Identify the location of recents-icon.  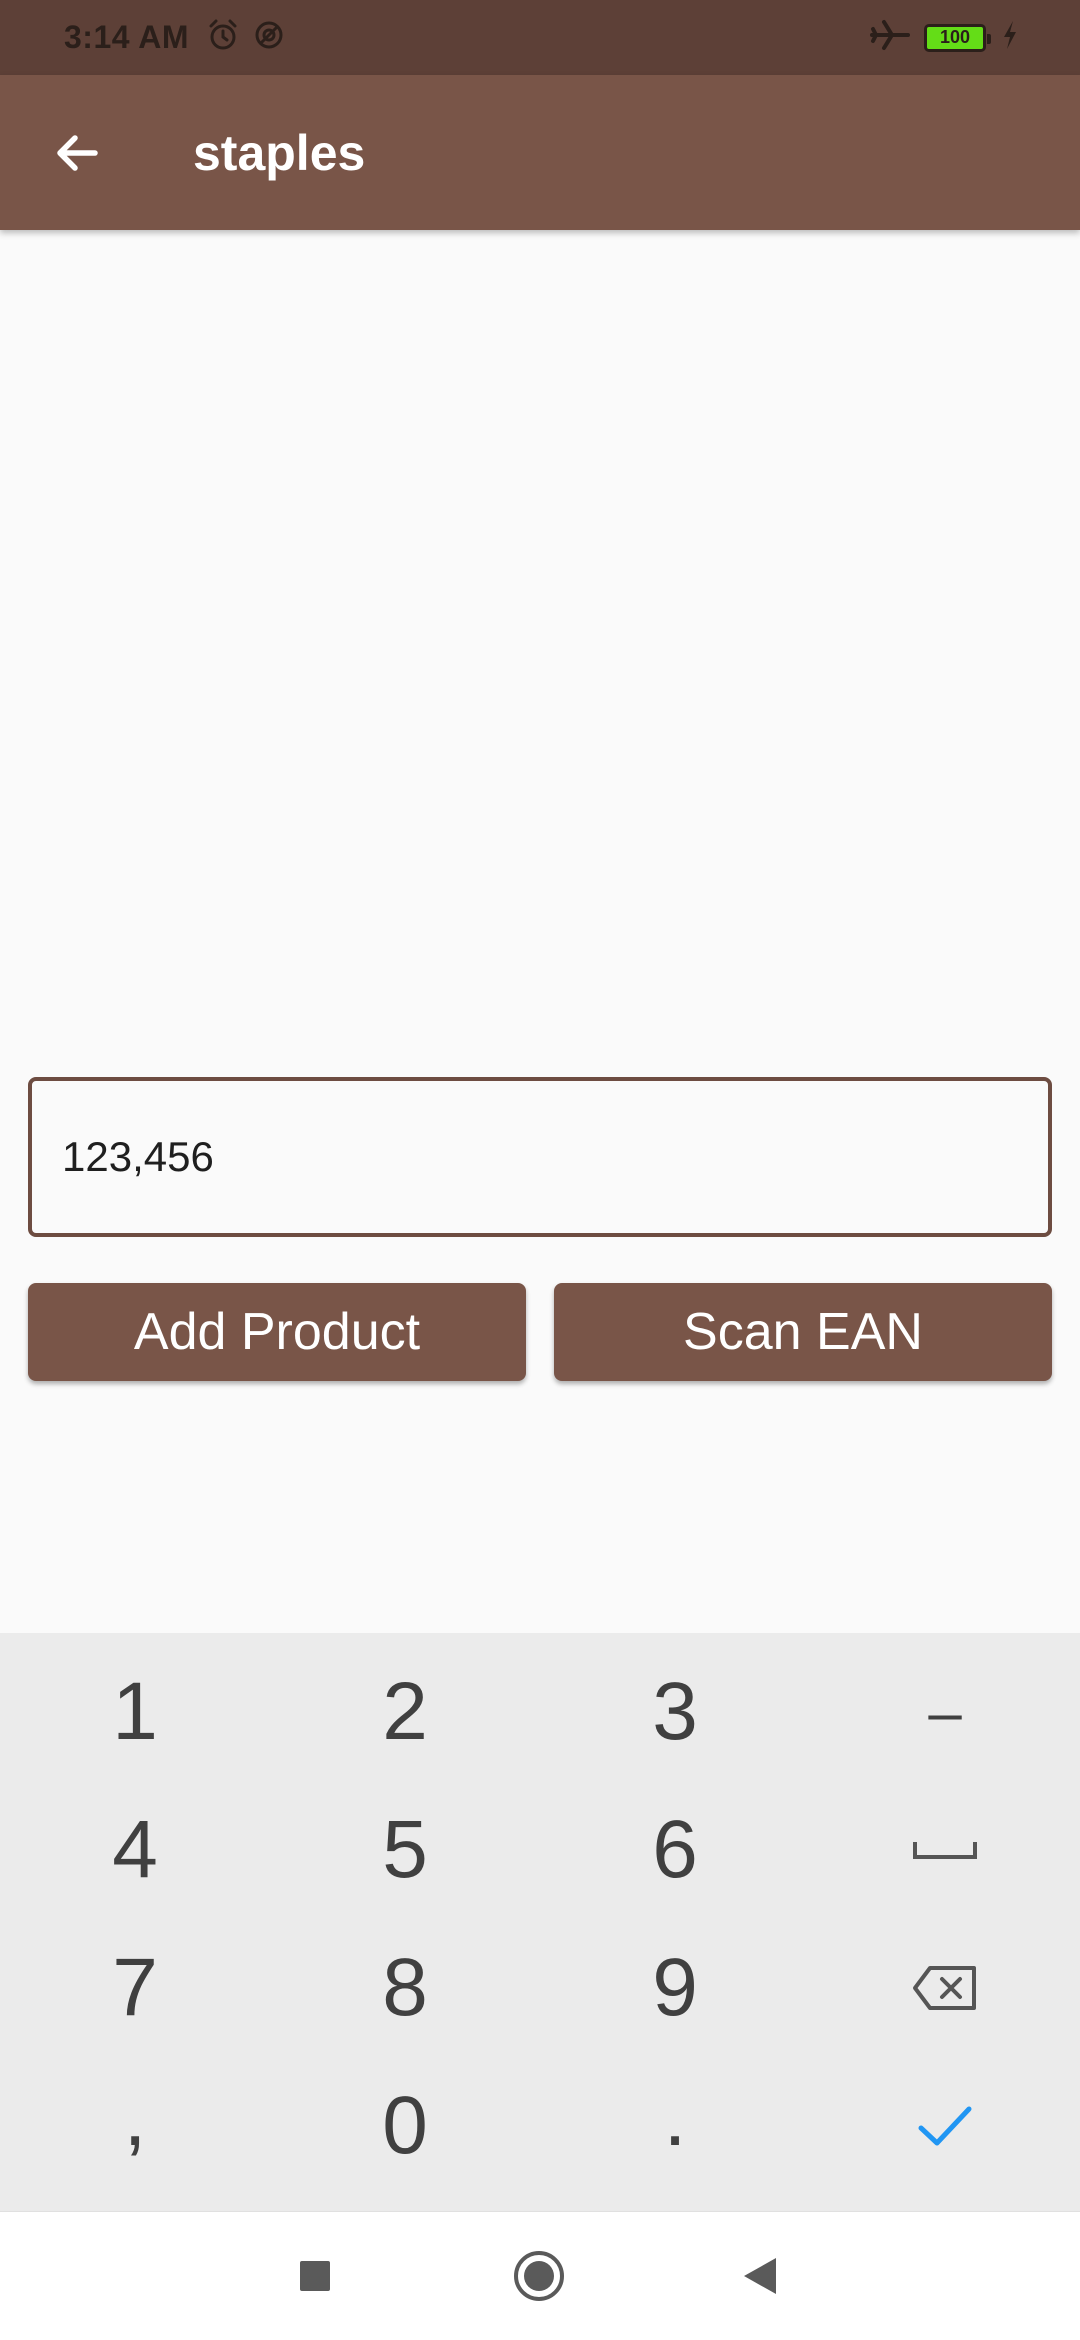
(315, 2276).